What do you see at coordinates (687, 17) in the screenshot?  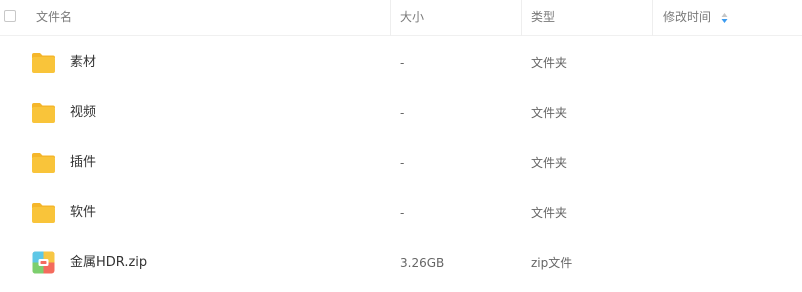 I see `column-header-modified: 修改时间` at bounding box center [687, 17].